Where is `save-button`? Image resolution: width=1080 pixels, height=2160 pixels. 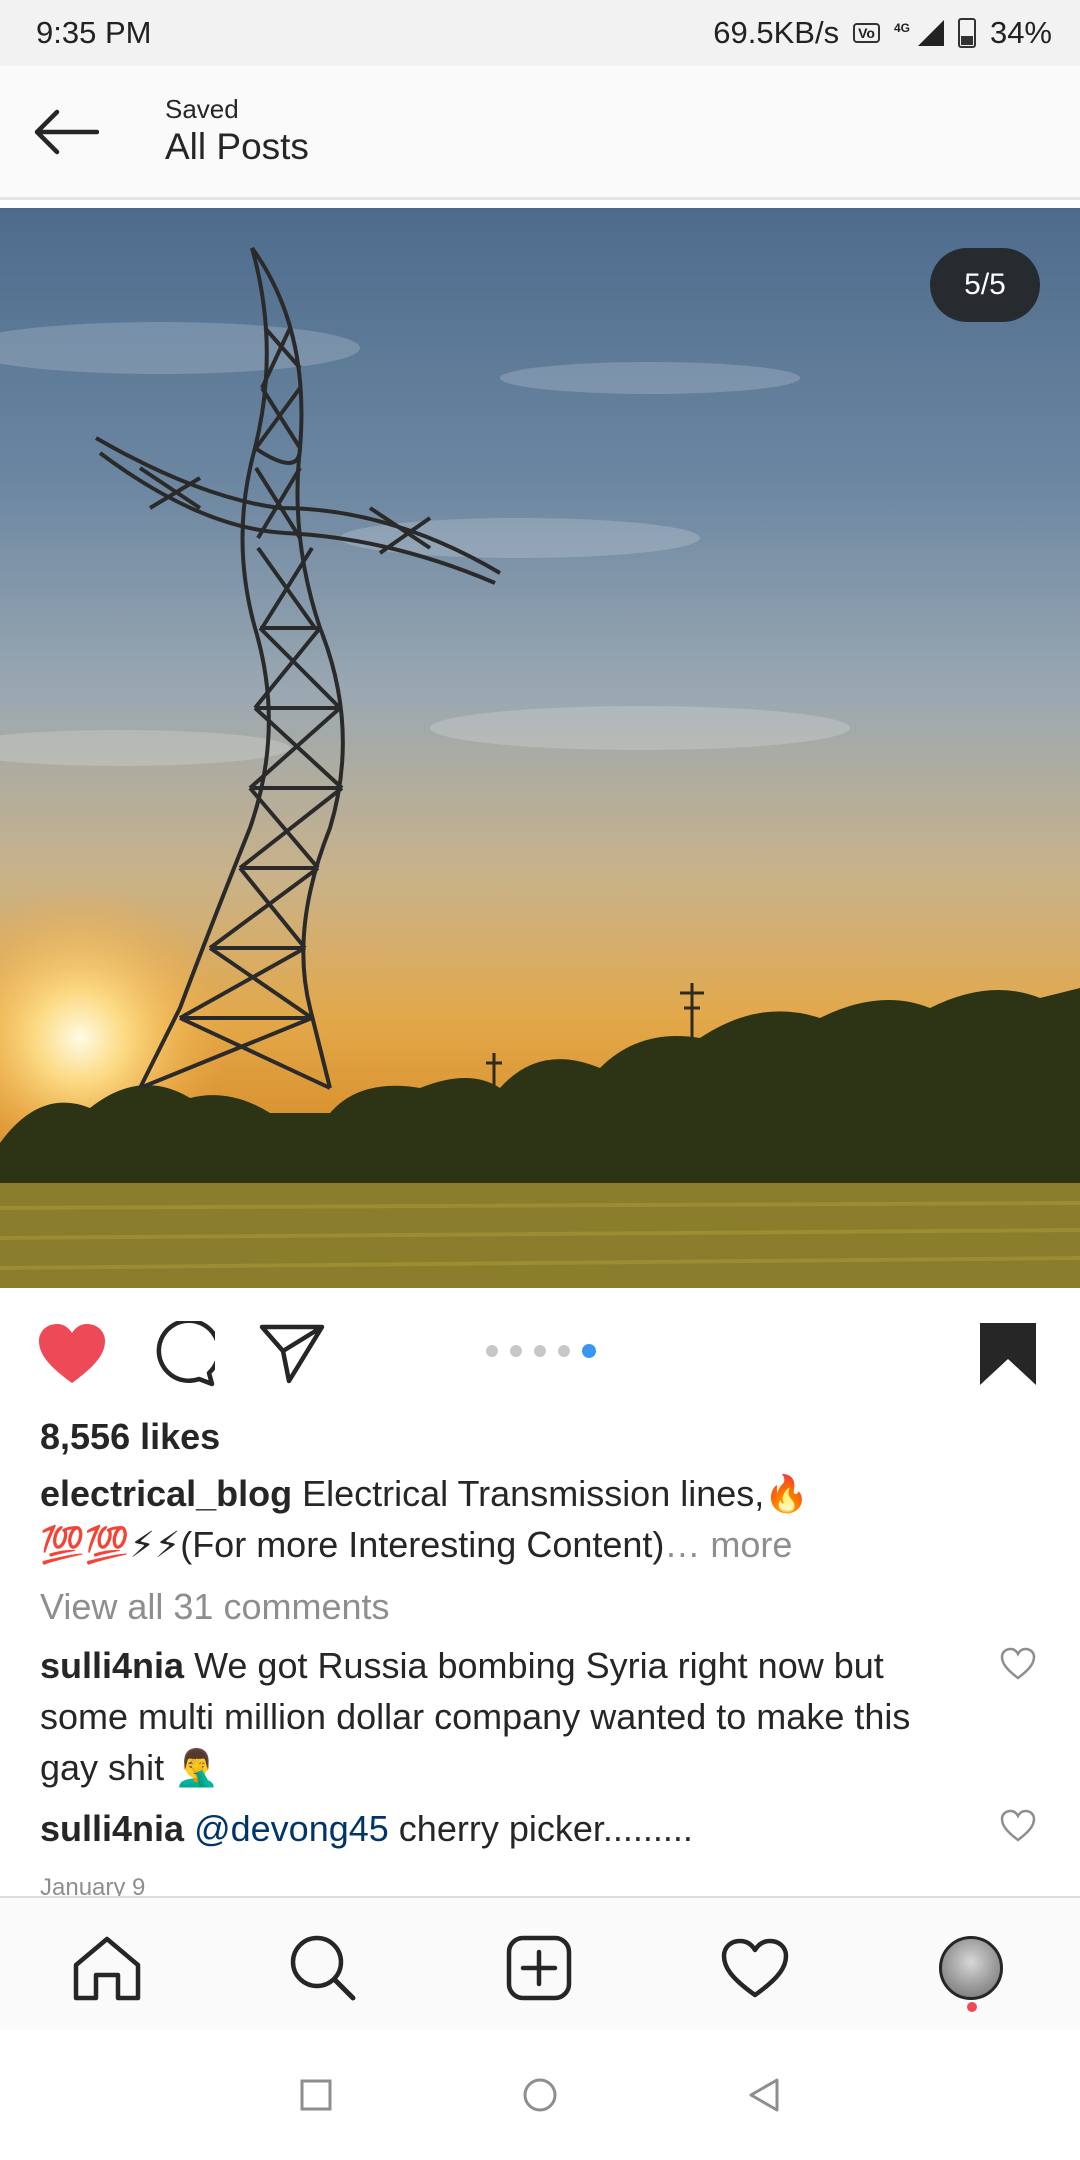 save-button is located at coordinates (1008, 1354).